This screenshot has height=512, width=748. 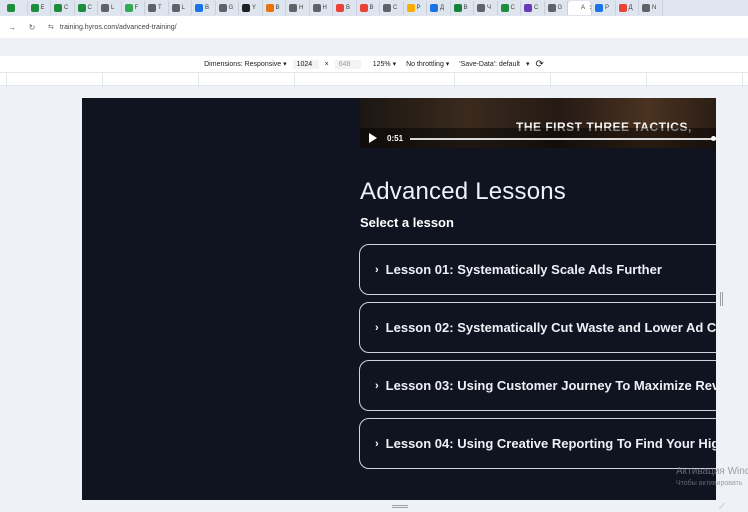 I want to click on play-icon, so click(x=373, y=138).